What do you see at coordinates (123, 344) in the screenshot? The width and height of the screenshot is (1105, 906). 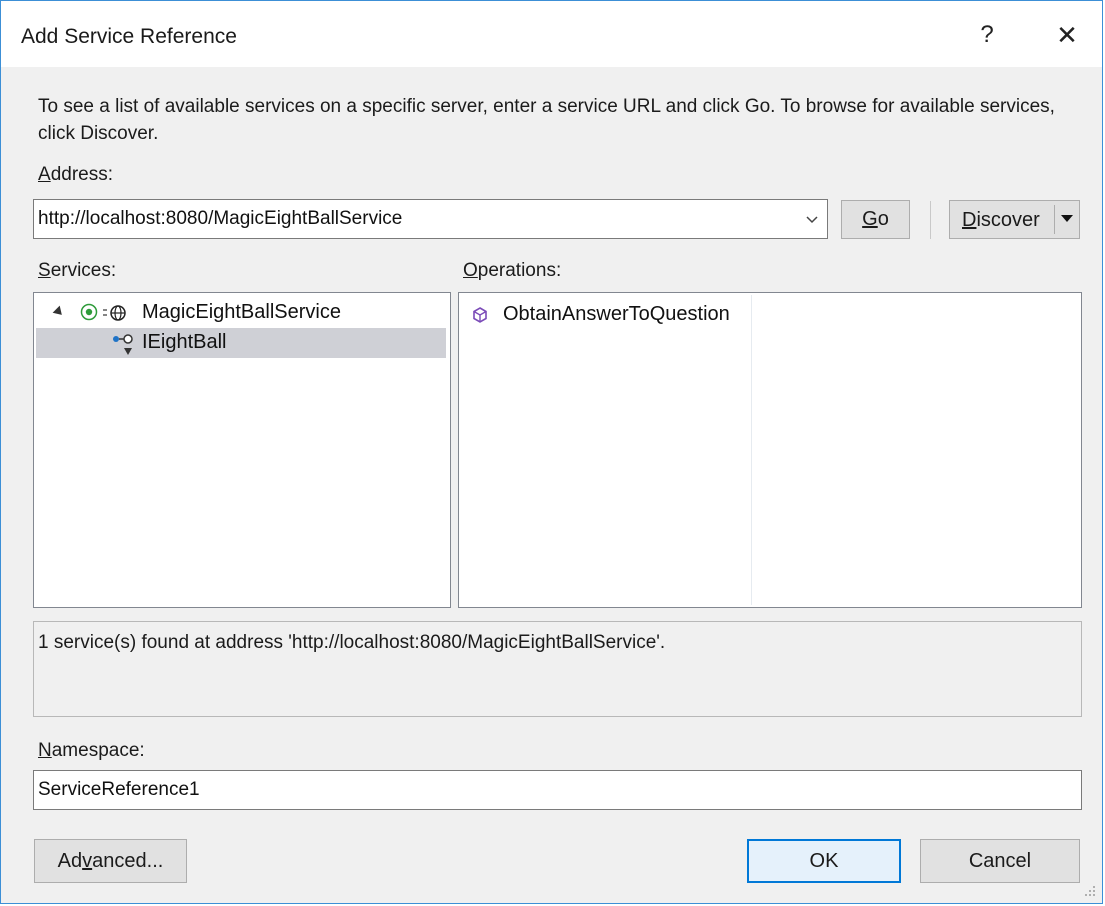 I see `interface-contract-icon` at bounding box center [123, 344].